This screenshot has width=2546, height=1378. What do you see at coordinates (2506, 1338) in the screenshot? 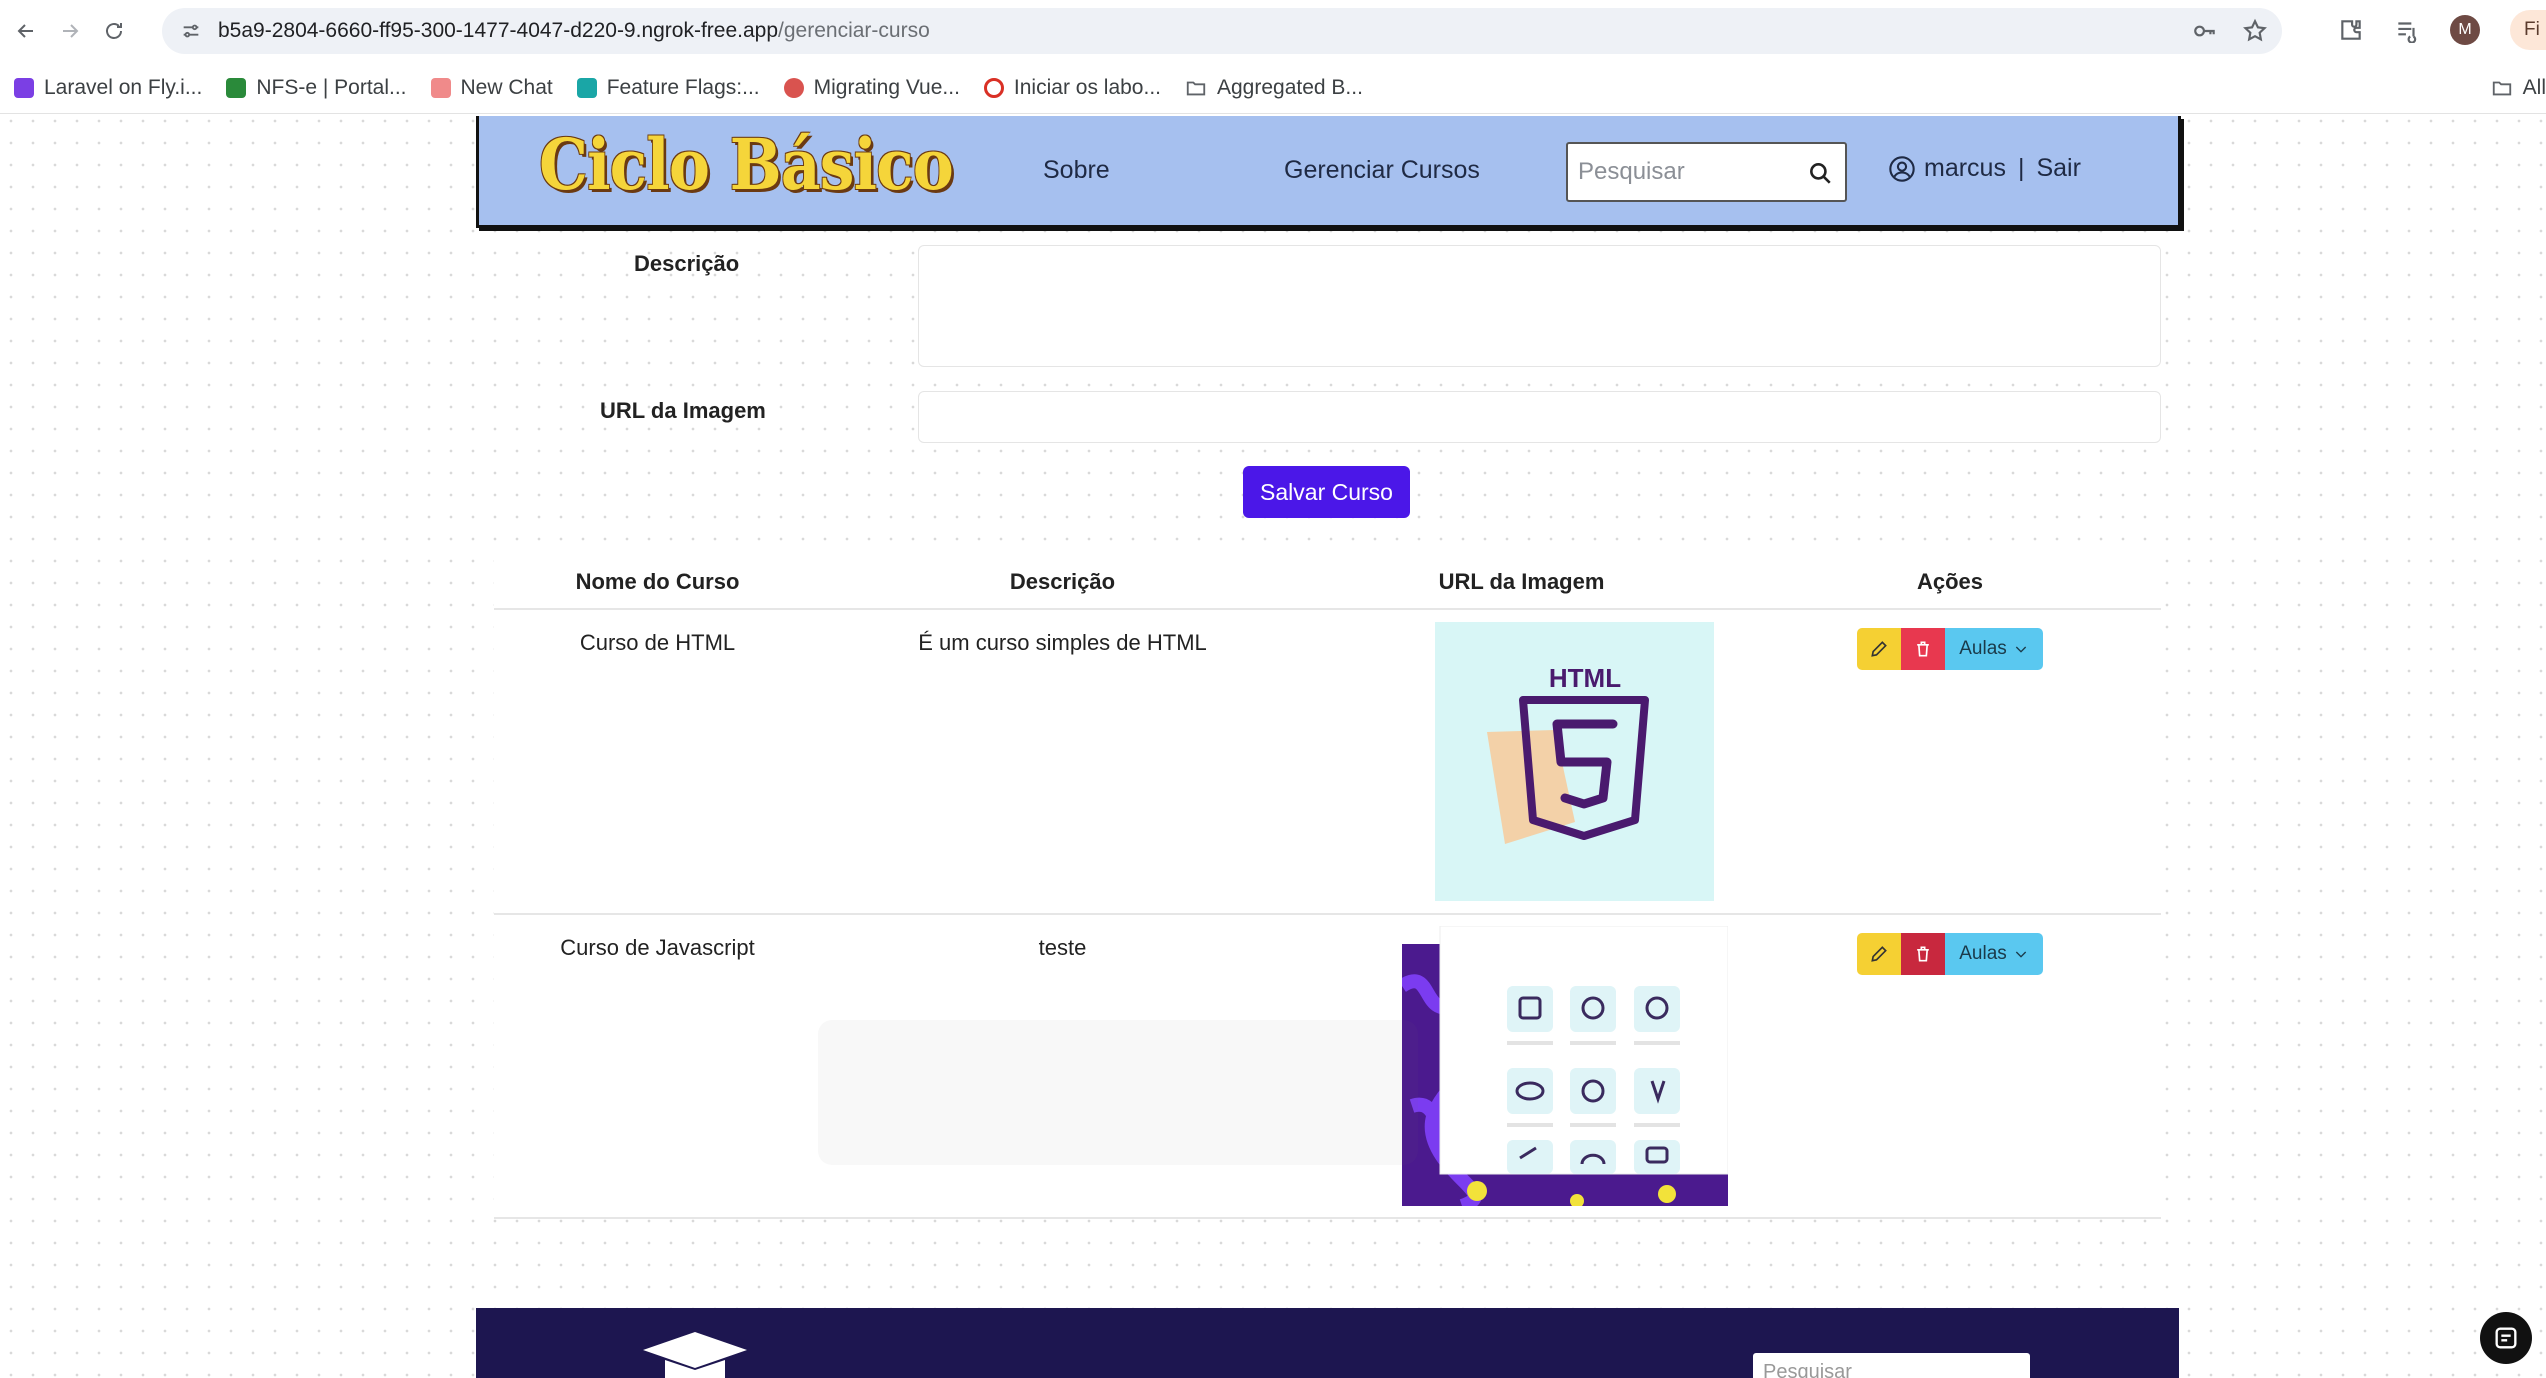
I see `screen-capture-icon` at bounding box center [2506, 1338].